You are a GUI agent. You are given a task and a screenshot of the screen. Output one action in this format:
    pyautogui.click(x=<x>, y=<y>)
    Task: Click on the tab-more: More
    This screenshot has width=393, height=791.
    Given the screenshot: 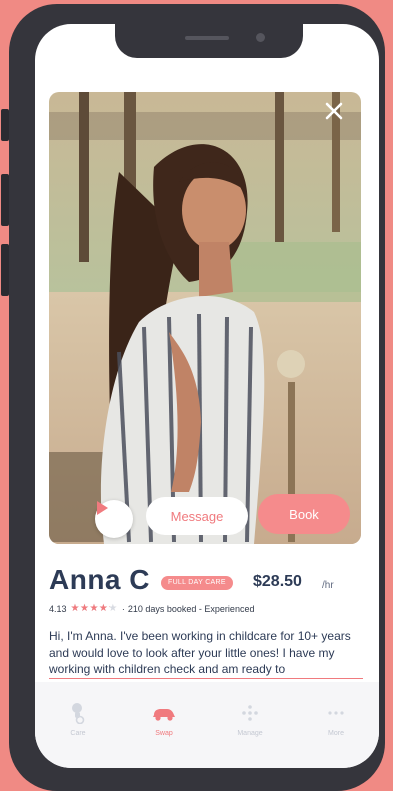 What is the action you would take?
    pyautogui.click(x=336, y=735)
    